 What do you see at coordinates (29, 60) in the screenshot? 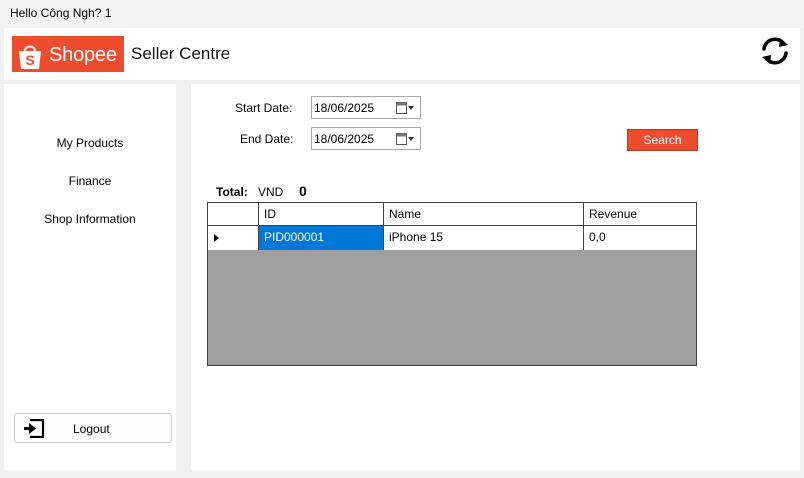
I see `bag-letter: S` at bounding box center [29, 60].